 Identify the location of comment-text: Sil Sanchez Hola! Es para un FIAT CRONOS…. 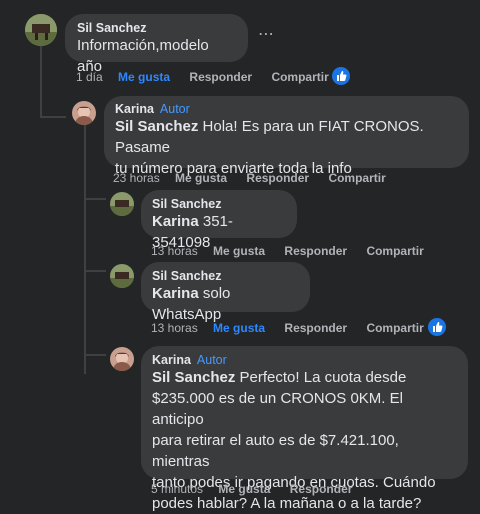
(269, 137).